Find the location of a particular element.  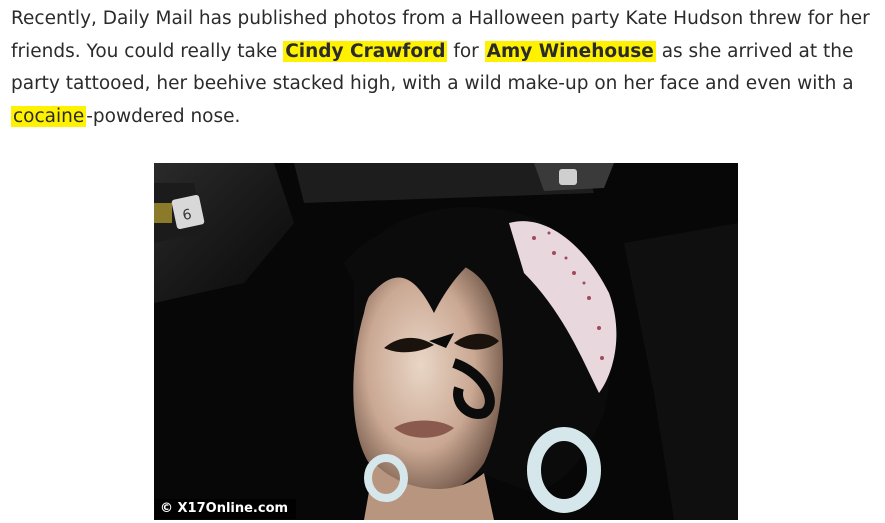

highlight-amy-winehouse: Amy Winehouse is located at coordinates (570, 51).